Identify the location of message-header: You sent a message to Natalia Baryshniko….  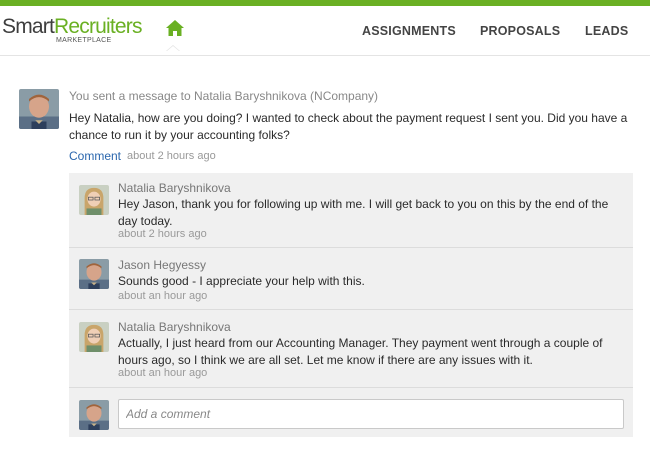
(224, 96).